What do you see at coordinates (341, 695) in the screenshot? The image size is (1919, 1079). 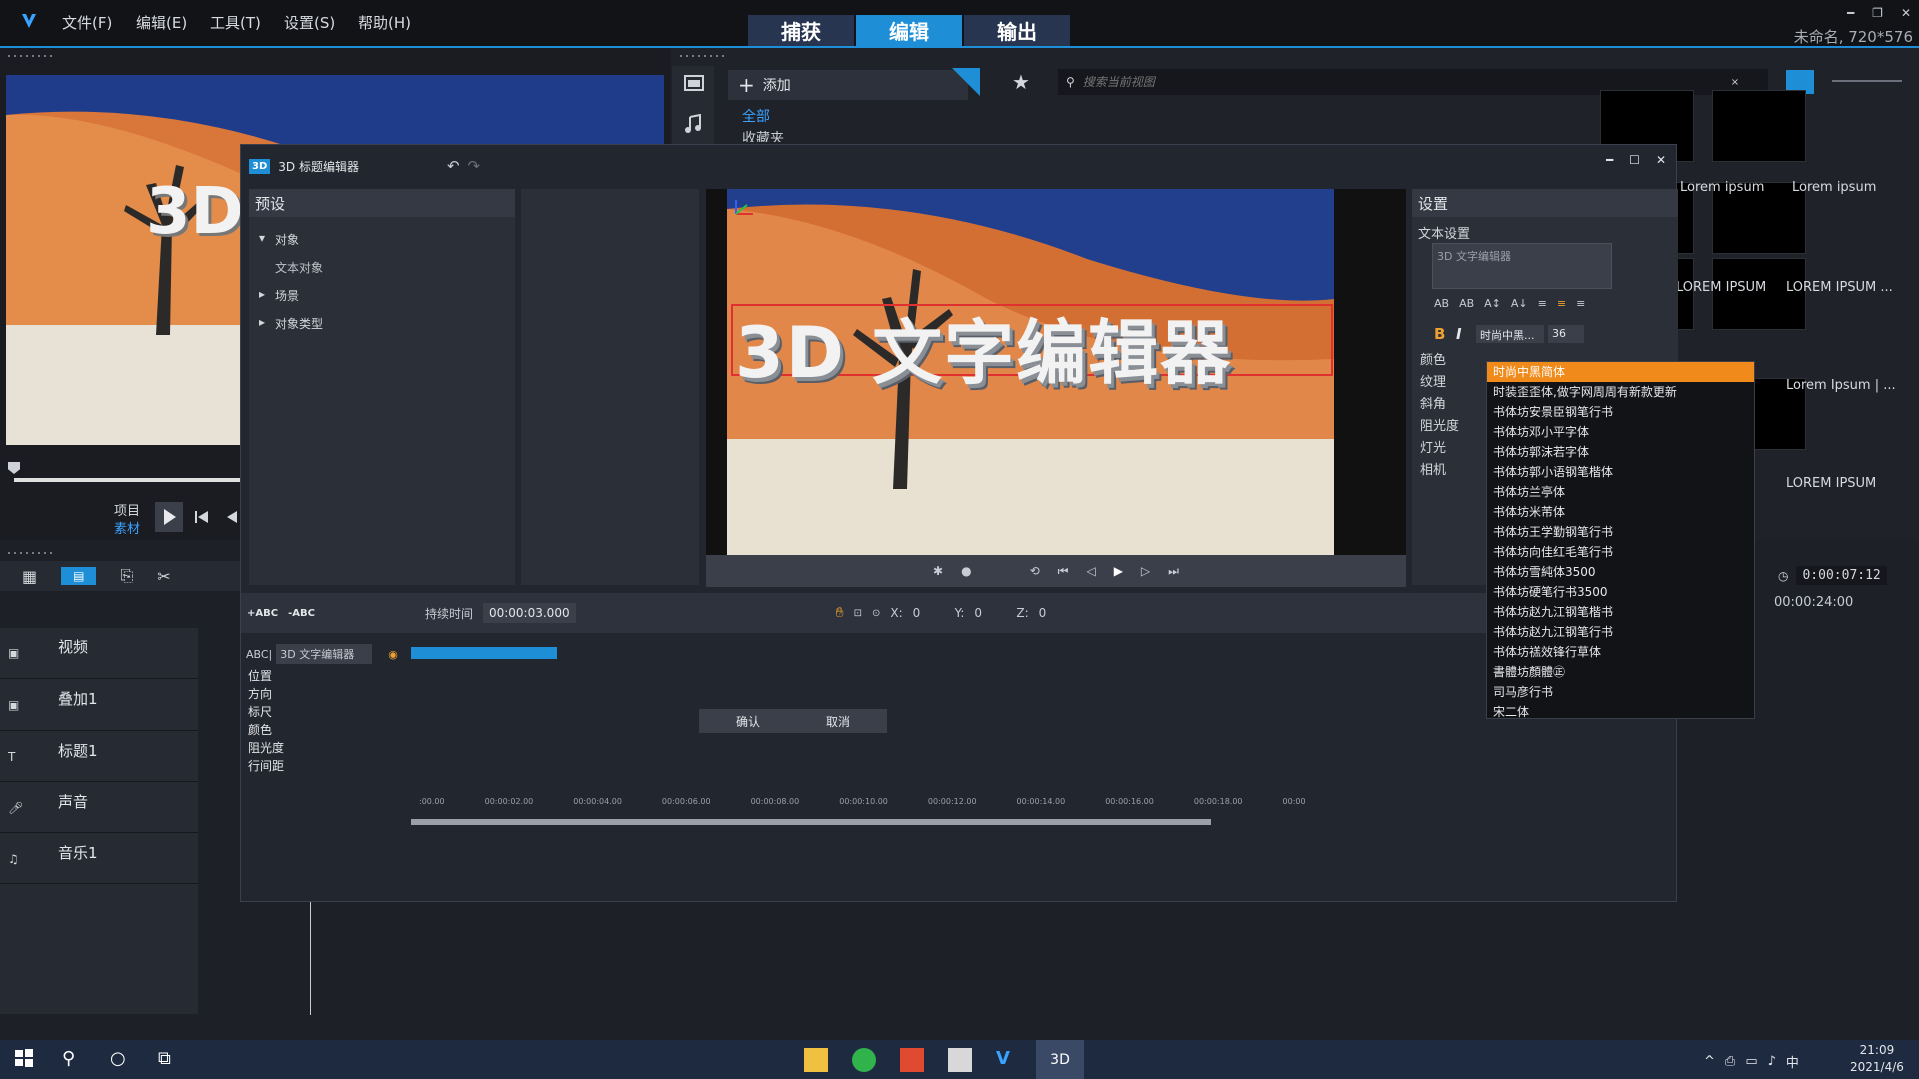 I see `kf-row-direction: 方向` at bounding box center [341, 695].